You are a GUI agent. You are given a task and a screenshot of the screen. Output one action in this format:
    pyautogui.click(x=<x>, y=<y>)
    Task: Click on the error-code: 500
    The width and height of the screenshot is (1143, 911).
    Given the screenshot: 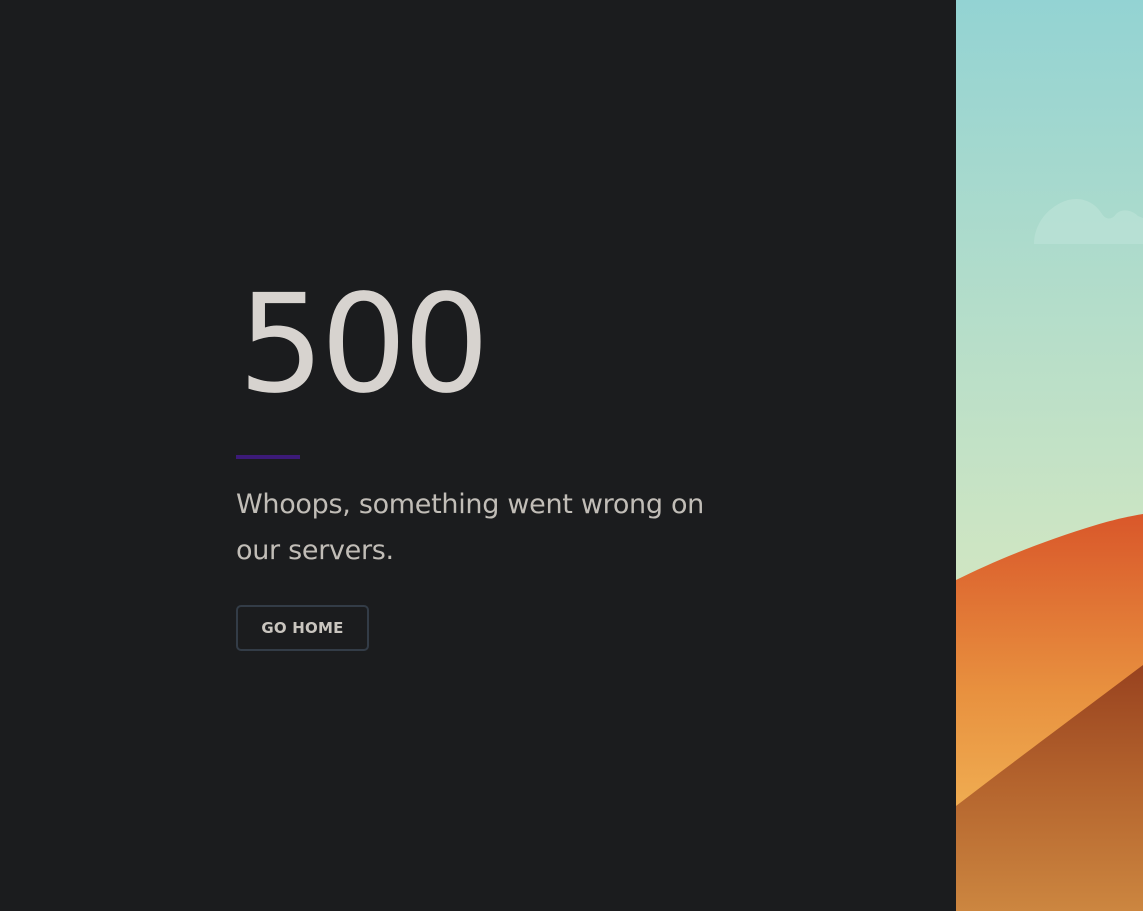 What is the action you would take?
    pyautogui.click(x=364, y=345)
    